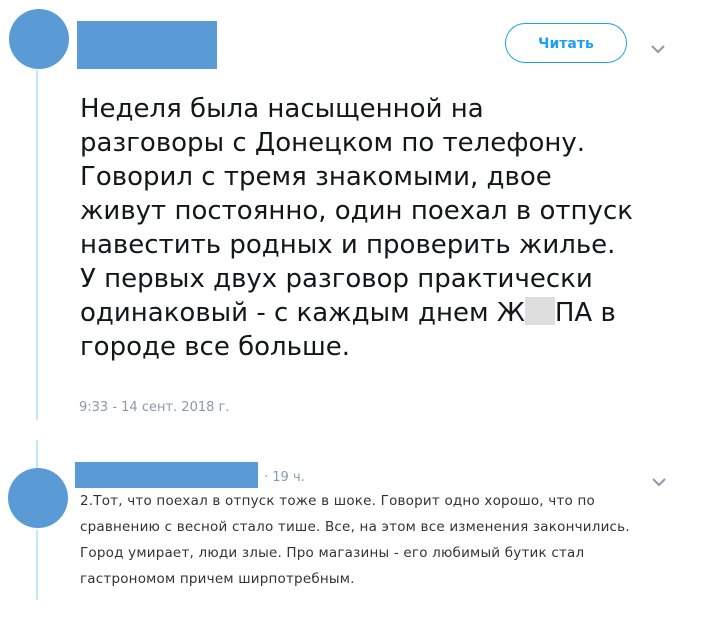 The width and height of the screenshot is (711, 640). What do you see at coordinates (37, 245) in the screenshot?
I see `thread-line-top` at bounding box center [37, 245].